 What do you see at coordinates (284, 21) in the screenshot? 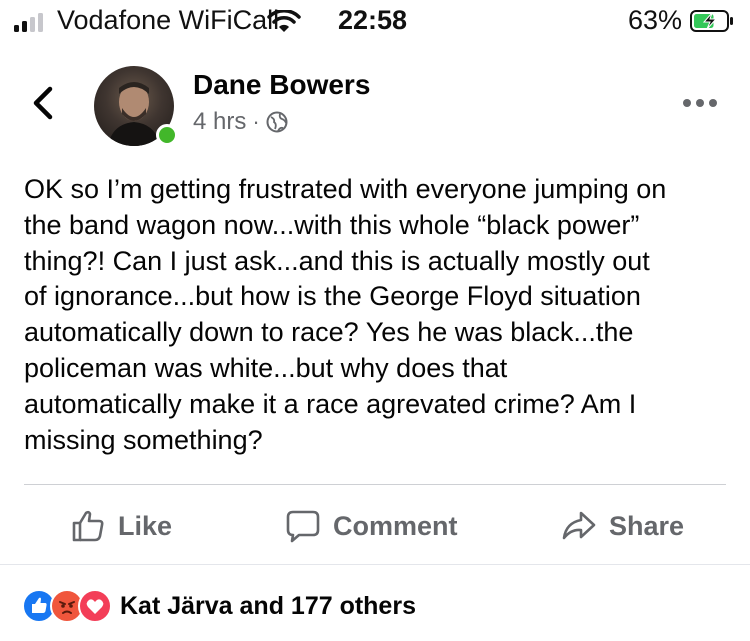
I see `wifi-icon` at bounding box center [284, 21].